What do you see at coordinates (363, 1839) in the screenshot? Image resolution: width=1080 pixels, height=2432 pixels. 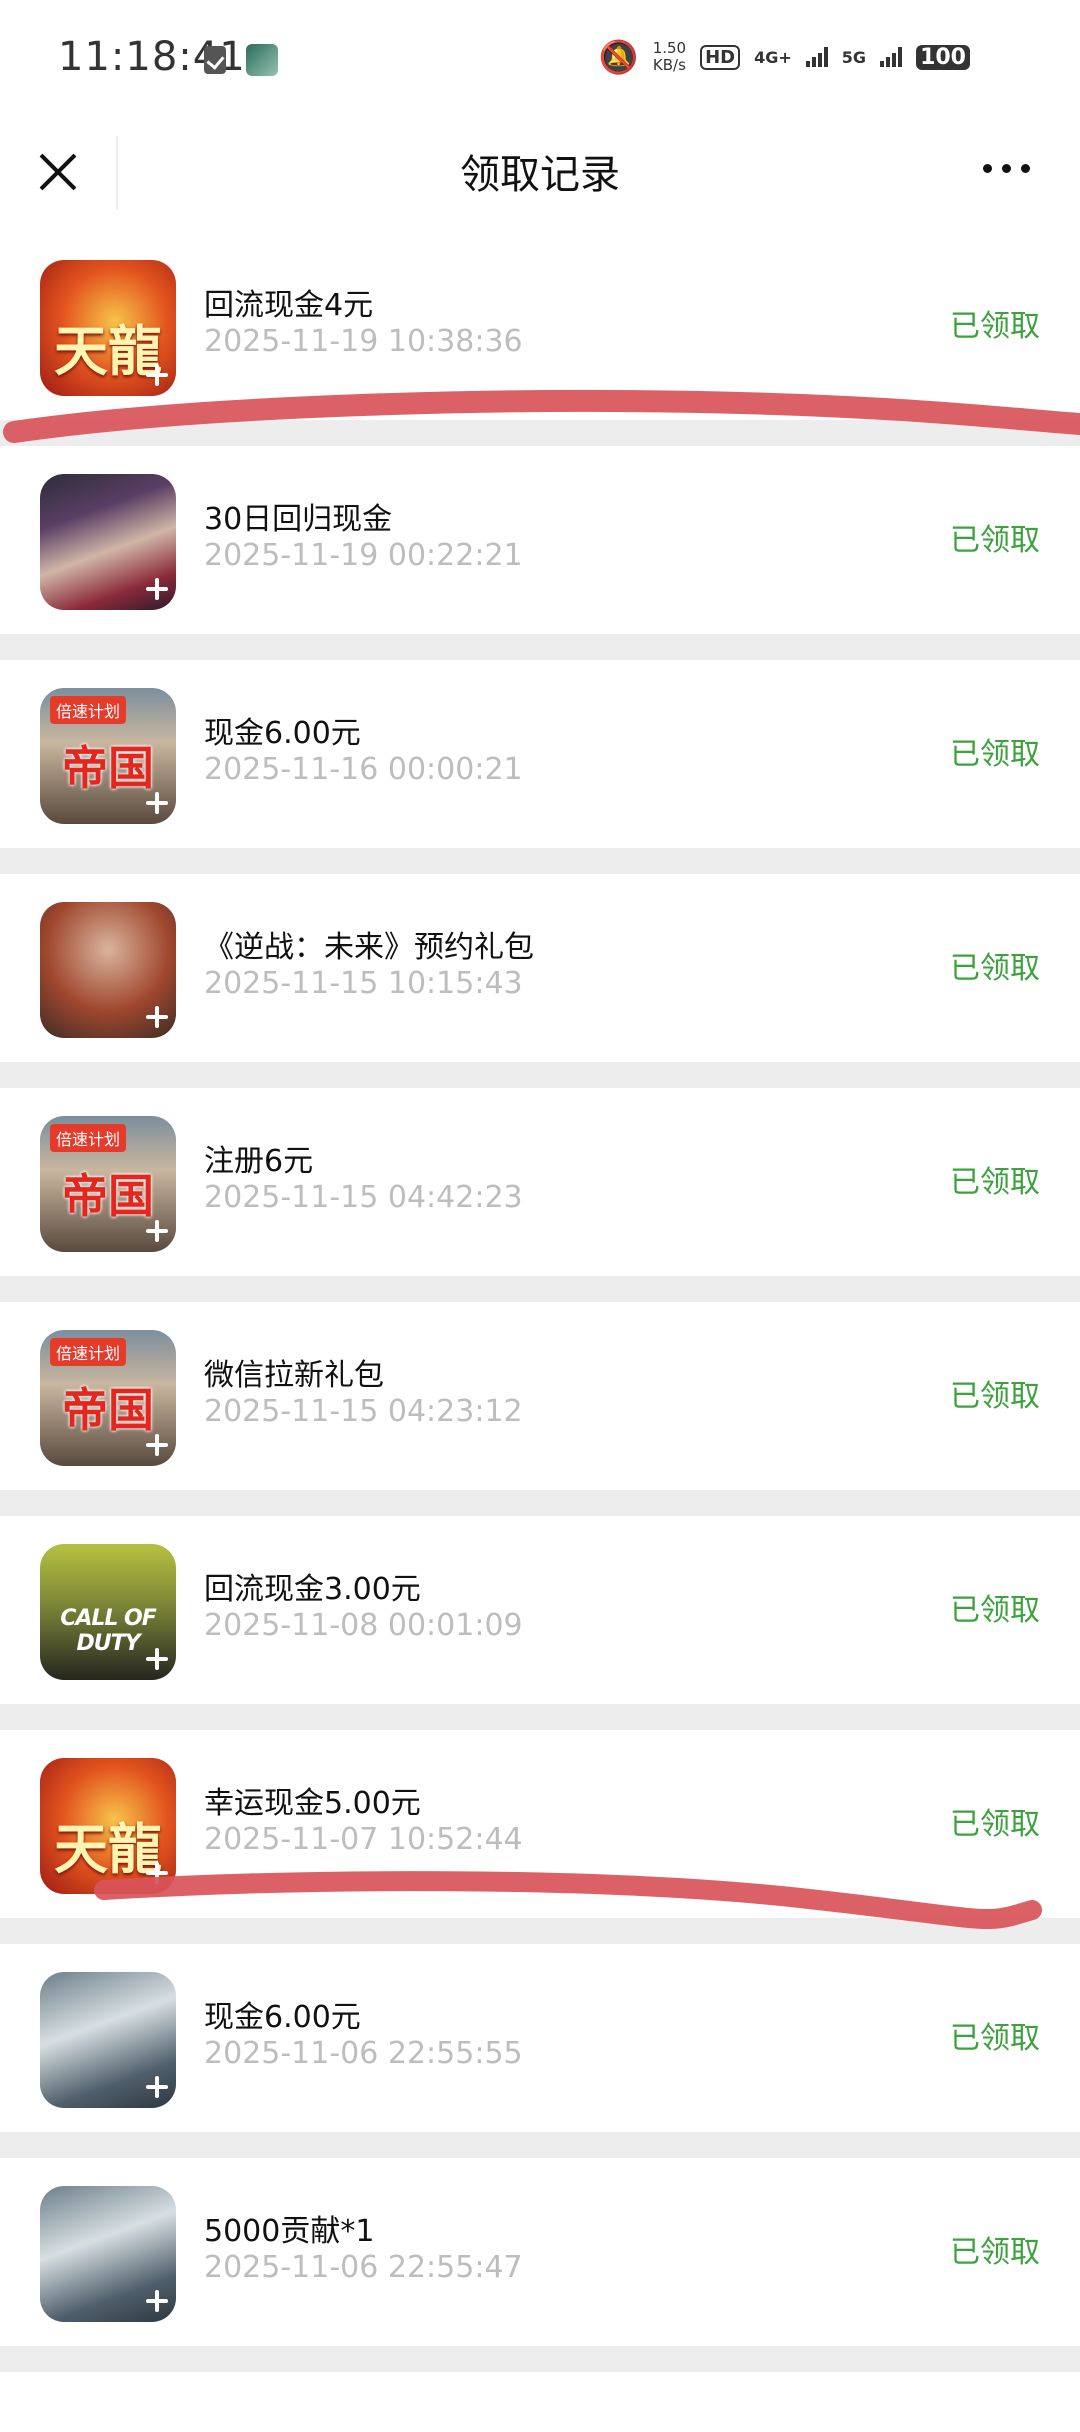 I see `record-time: 2025-11-07 10:52:44` at bounding box center [363, 1839].